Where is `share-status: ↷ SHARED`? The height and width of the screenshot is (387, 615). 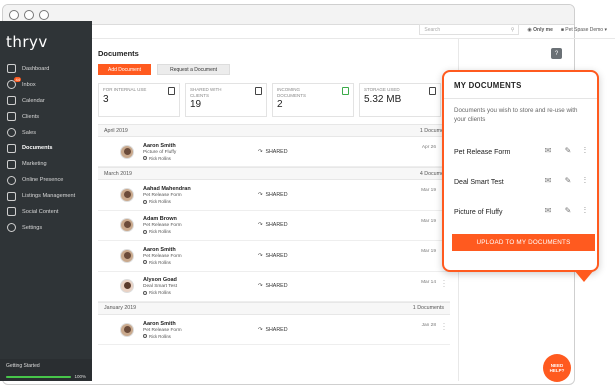 share-status: ↷ SHARED is located at coordinates (273, 256).